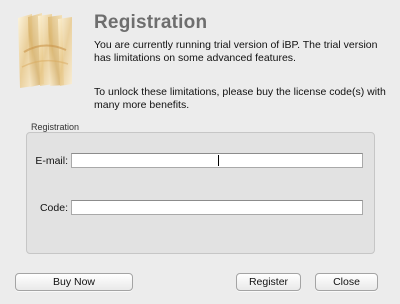 The height and width of the screenshot is (304, 400). What do you see at coordinates (53, 208) in the screenshot?
I see `code-label: Code:` at bounding box center [53, 208].